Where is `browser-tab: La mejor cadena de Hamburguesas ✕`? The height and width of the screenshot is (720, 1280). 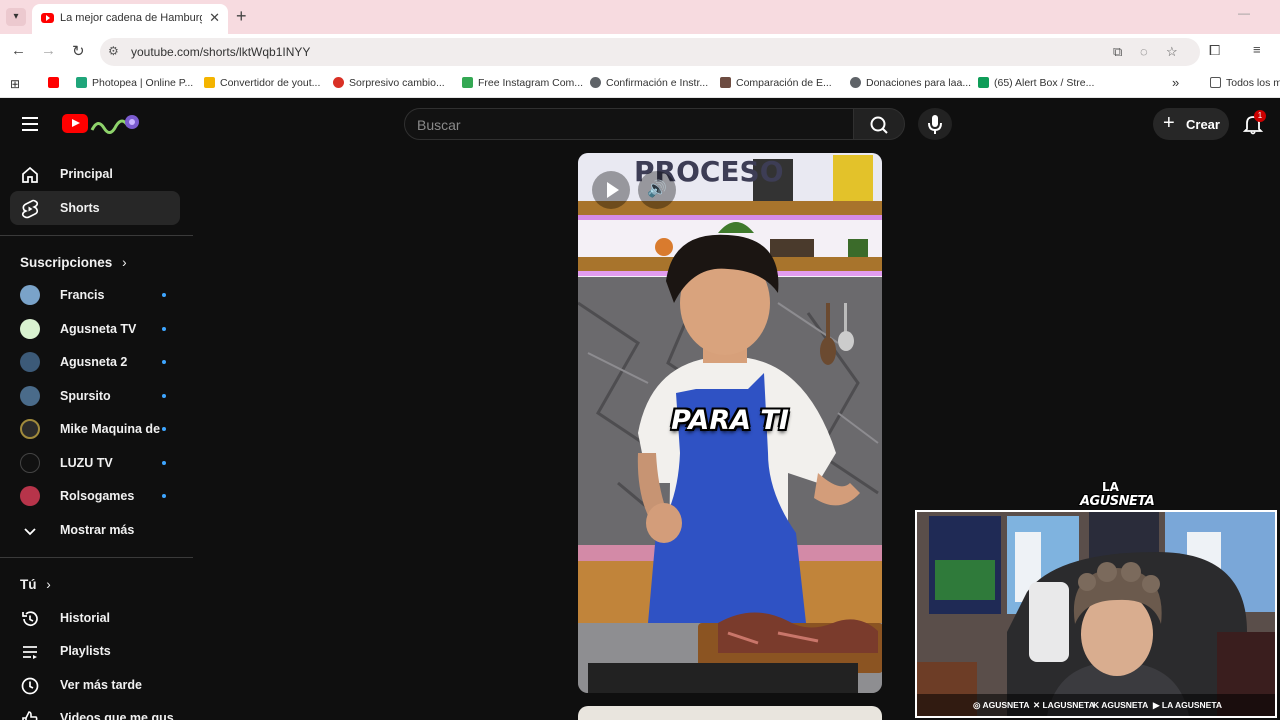
browser-tab: La mejor cadena de Hamburguesas ✕ is located at coordinates (130, 19).